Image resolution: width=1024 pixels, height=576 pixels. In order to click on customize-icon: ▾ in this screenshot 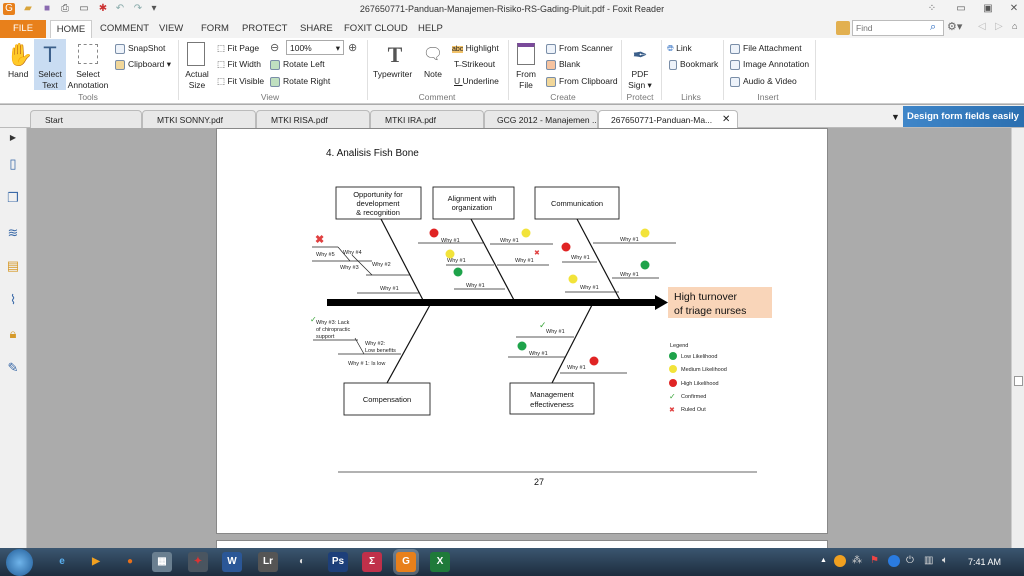, I will do `click(154, 9)`.